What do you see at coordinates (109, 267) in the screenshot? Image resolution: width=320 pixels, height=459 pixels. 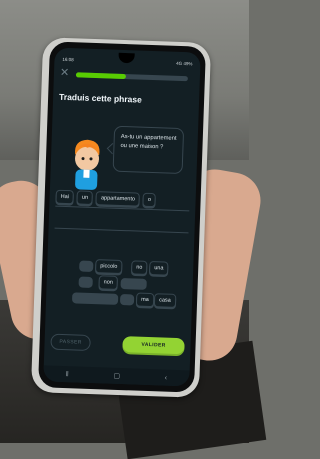 I see `word-bank-tile: piccolo` at bounding box center [109, 267].